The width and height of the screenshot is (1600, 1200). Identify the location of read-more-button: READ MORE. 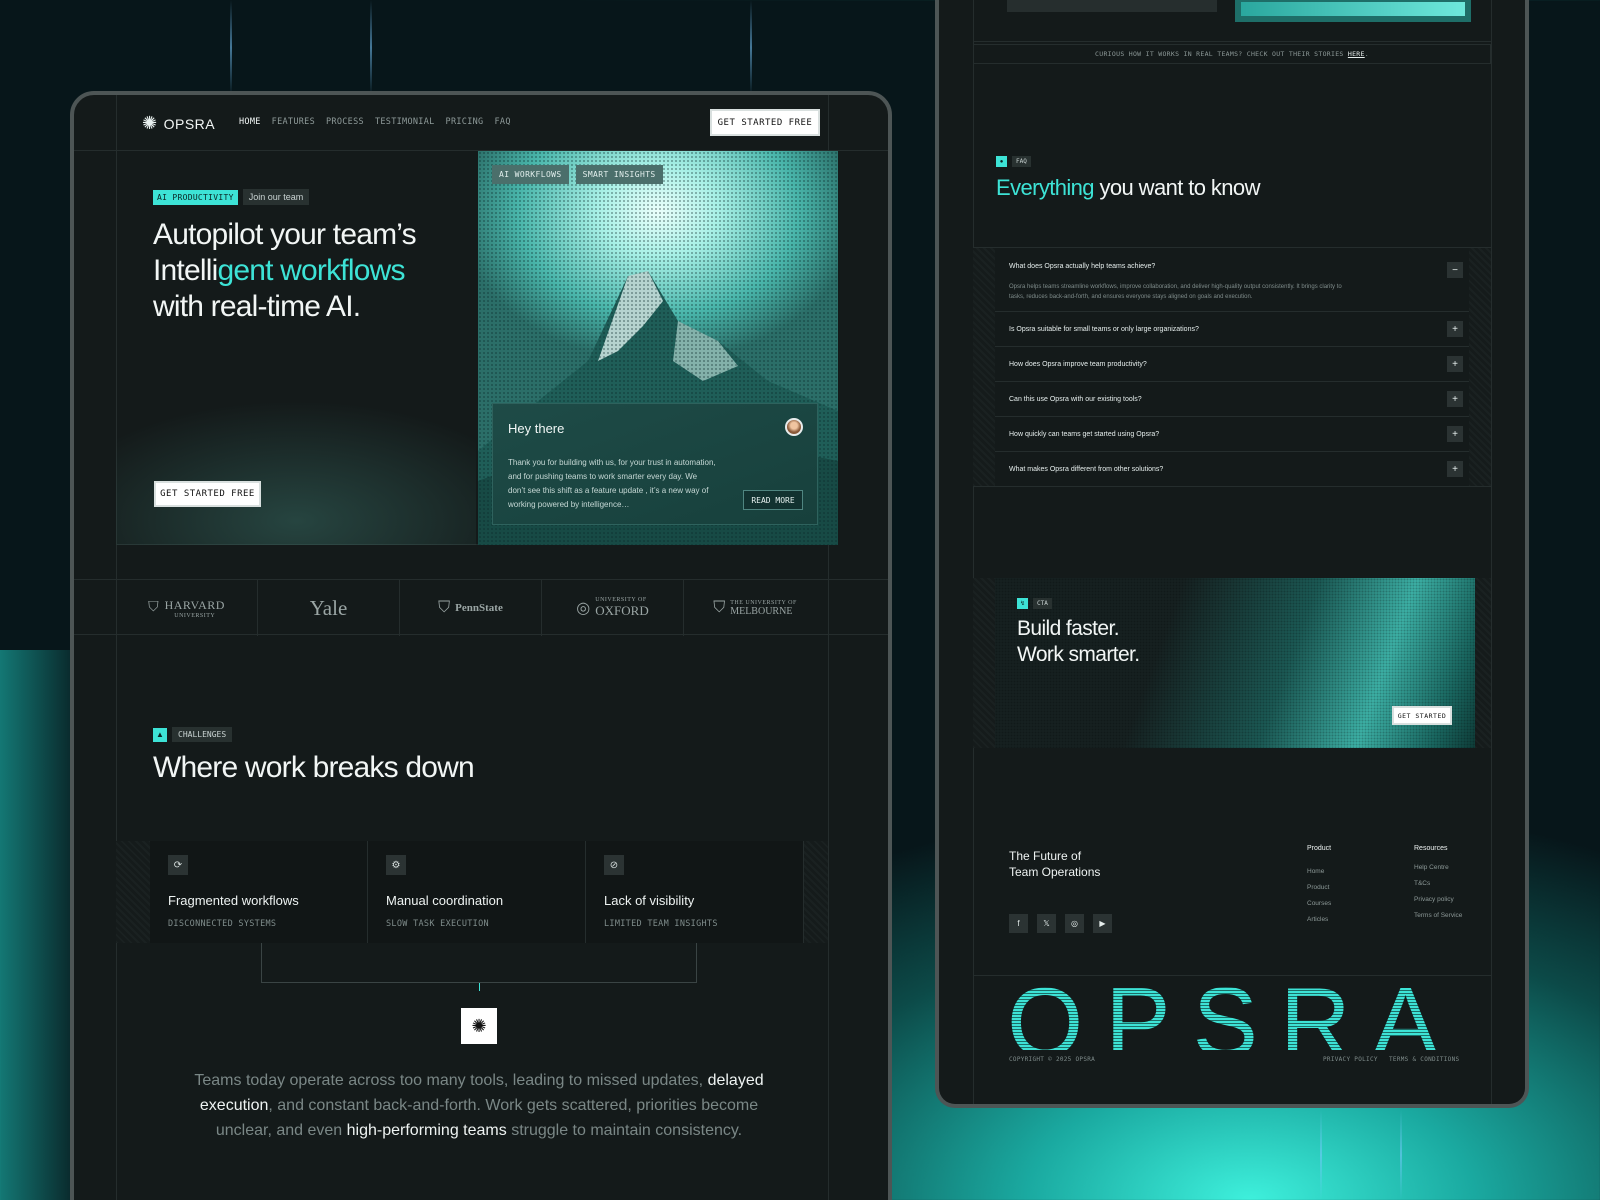
(773, 500).